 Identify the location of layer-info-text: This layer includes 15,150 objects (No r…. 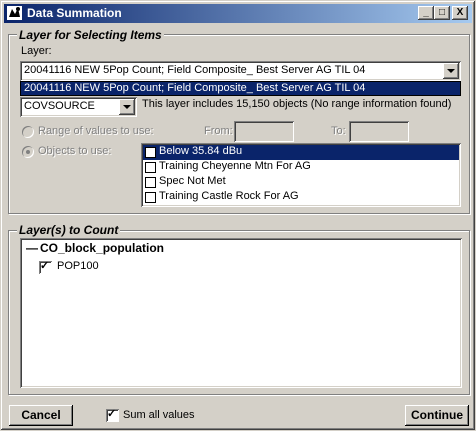
(297, 104).